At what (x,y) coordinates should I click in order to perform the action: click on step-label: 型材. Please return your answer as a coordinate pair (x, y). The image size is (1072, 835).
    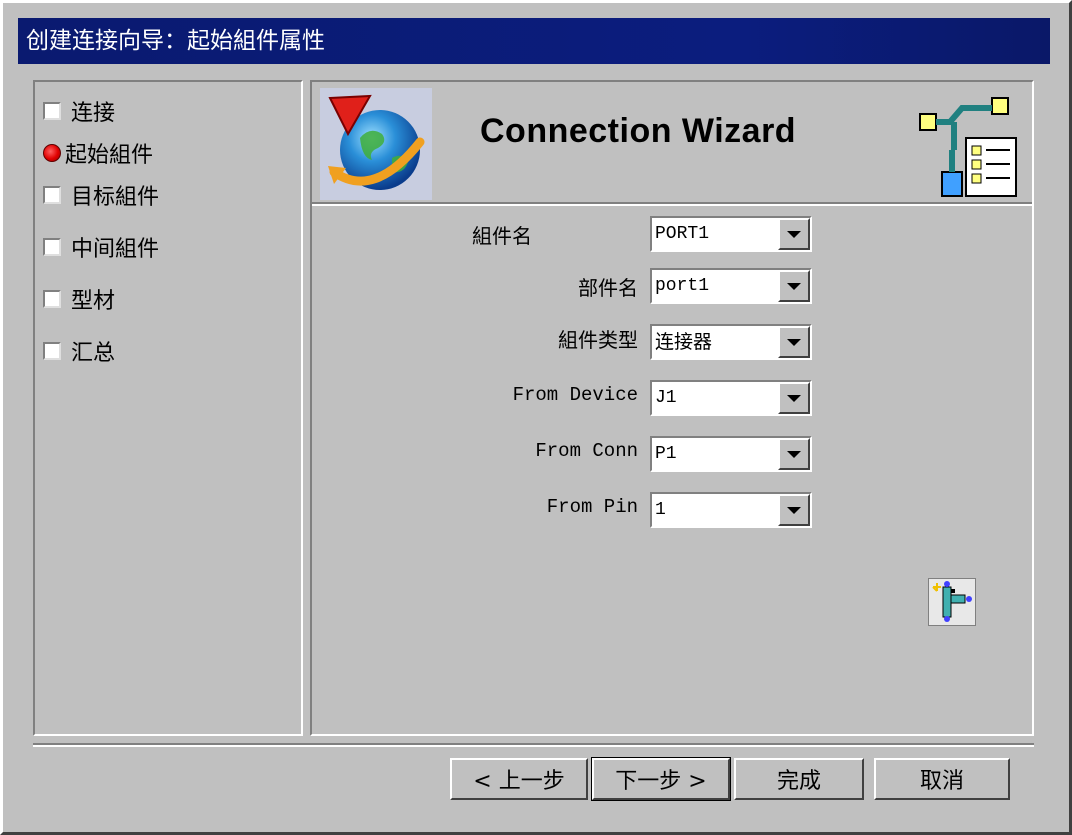
    Looking at the image, I should click on (93, 301).